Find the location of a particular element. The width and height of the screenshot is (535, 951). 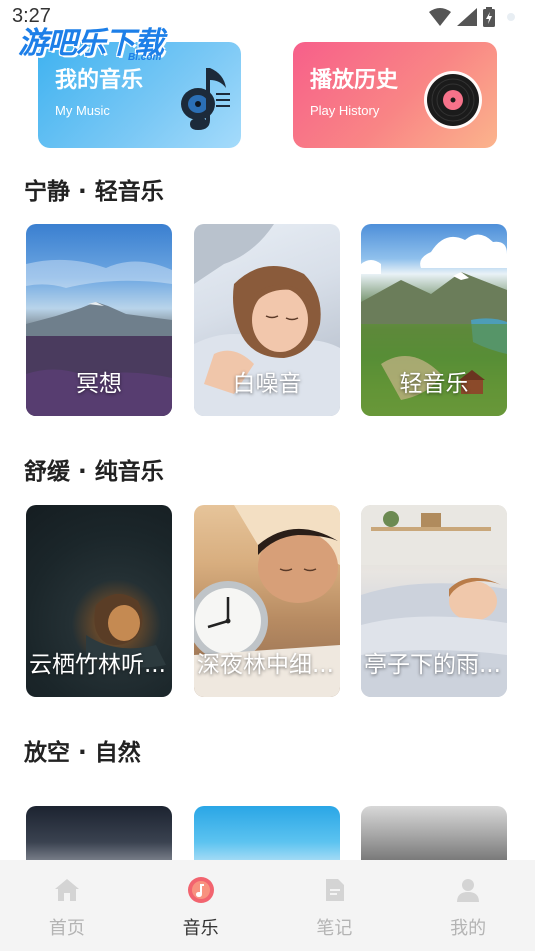

user-icon is located at coordinates (468, 890).